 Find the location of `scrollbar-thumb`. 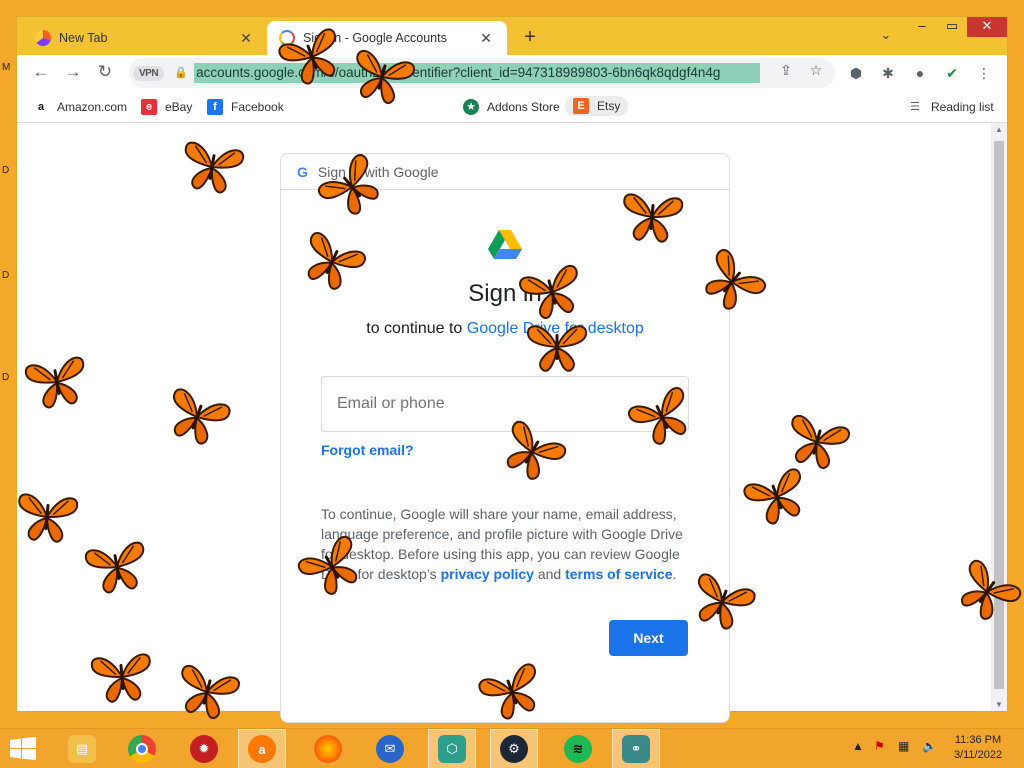

scrollbar-thumb is located at coordinates (999, 415).